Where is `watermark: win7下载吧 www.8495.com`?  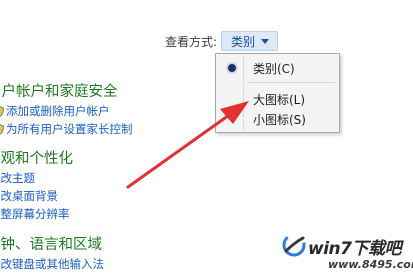 watermark: win7下载吧 www.8495.com is located at coordinates (347, 252).